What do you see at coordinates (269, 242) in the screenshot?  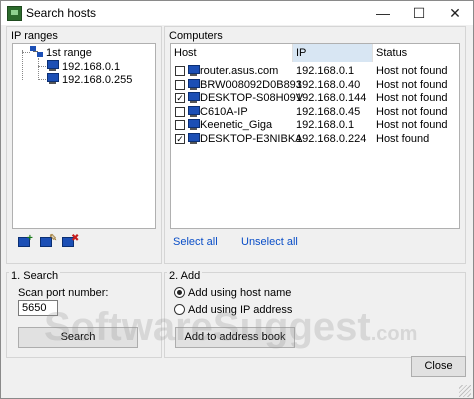 I see `unselect-all-link: Unselect all` at bounding box center [269, 242].